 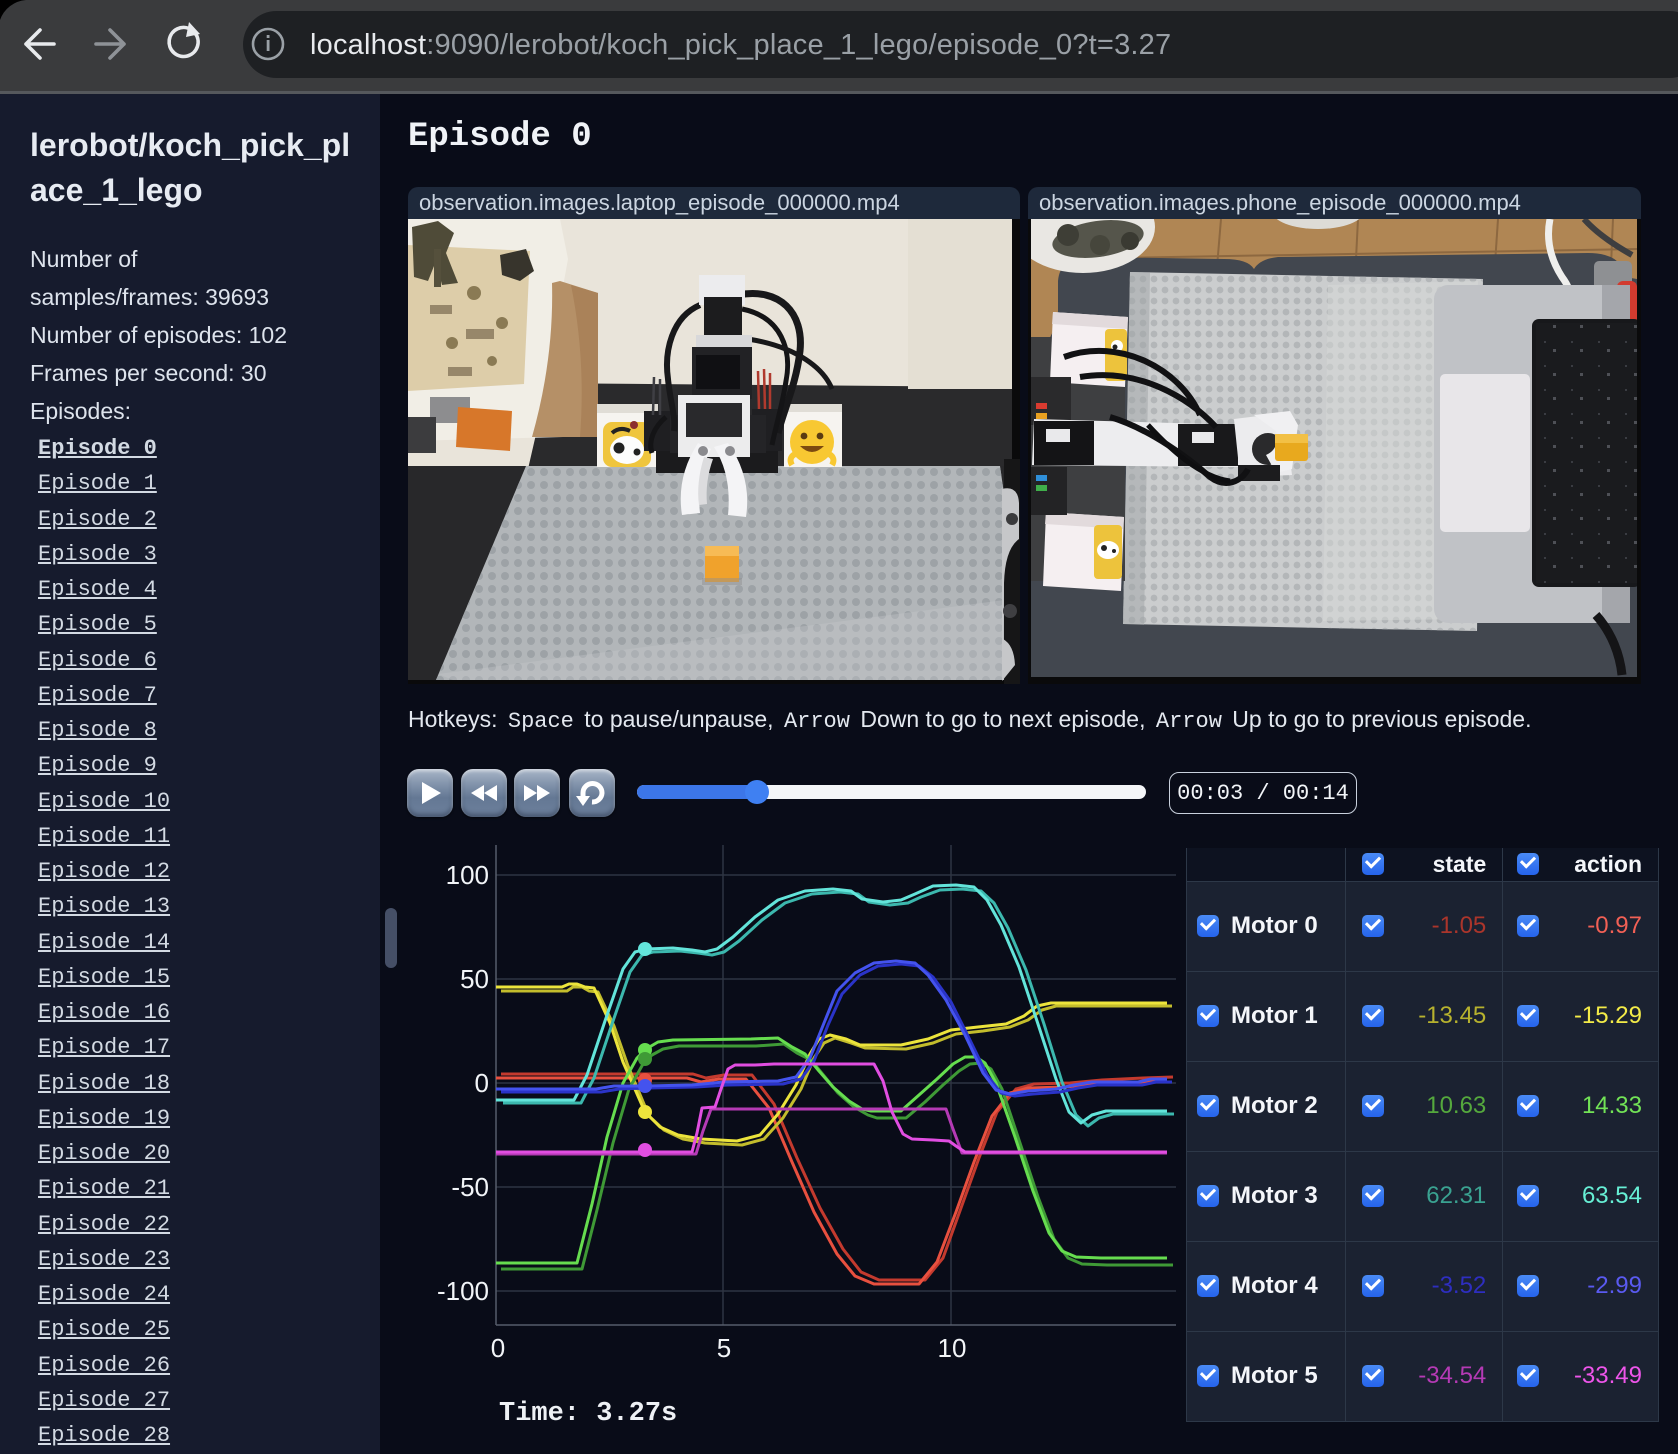 I want to click on svg-text: Time: 3.27s, so click(x=588, y=1414).